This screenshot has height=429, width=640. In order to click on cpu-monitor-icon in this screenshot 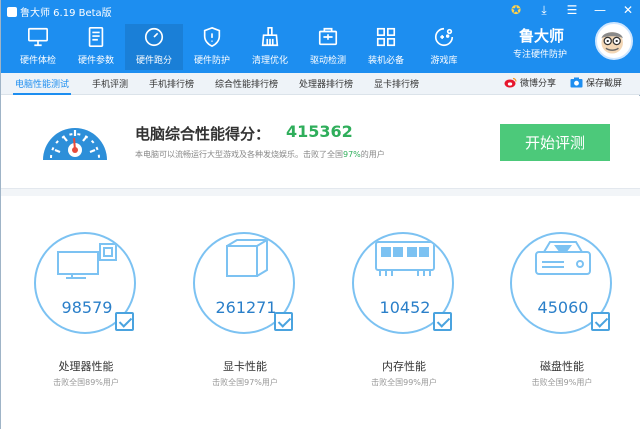, I will do `click(87, 261)`.